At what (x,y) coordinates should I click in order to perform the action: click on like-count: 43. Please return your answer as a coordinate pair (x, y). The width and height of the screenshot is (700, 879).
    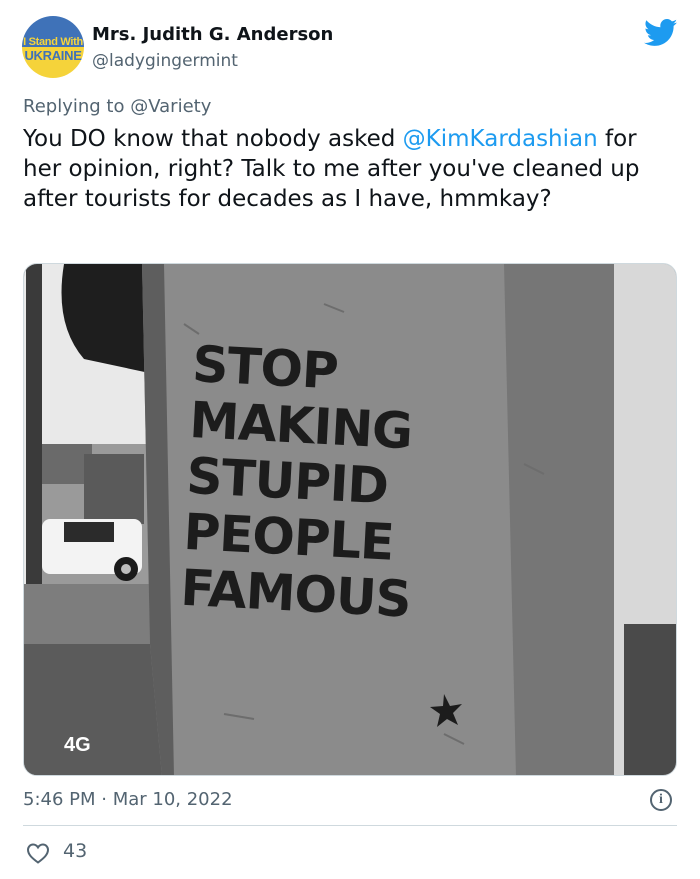
    Looking at the image, I should click on (75, 851).